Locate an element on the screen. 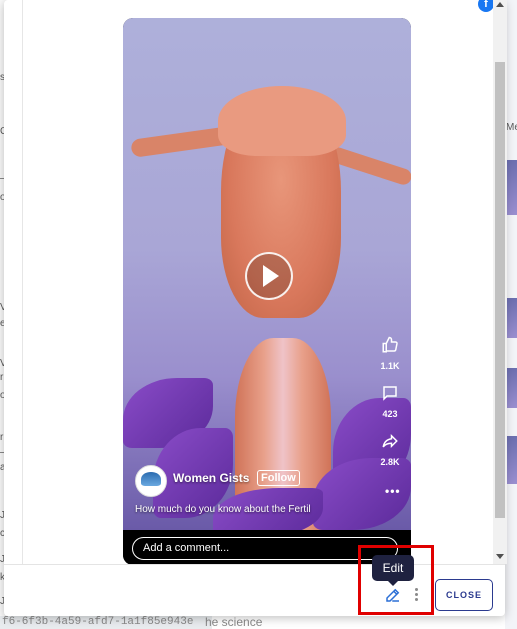  avatar is located at coordinates (151, 481).